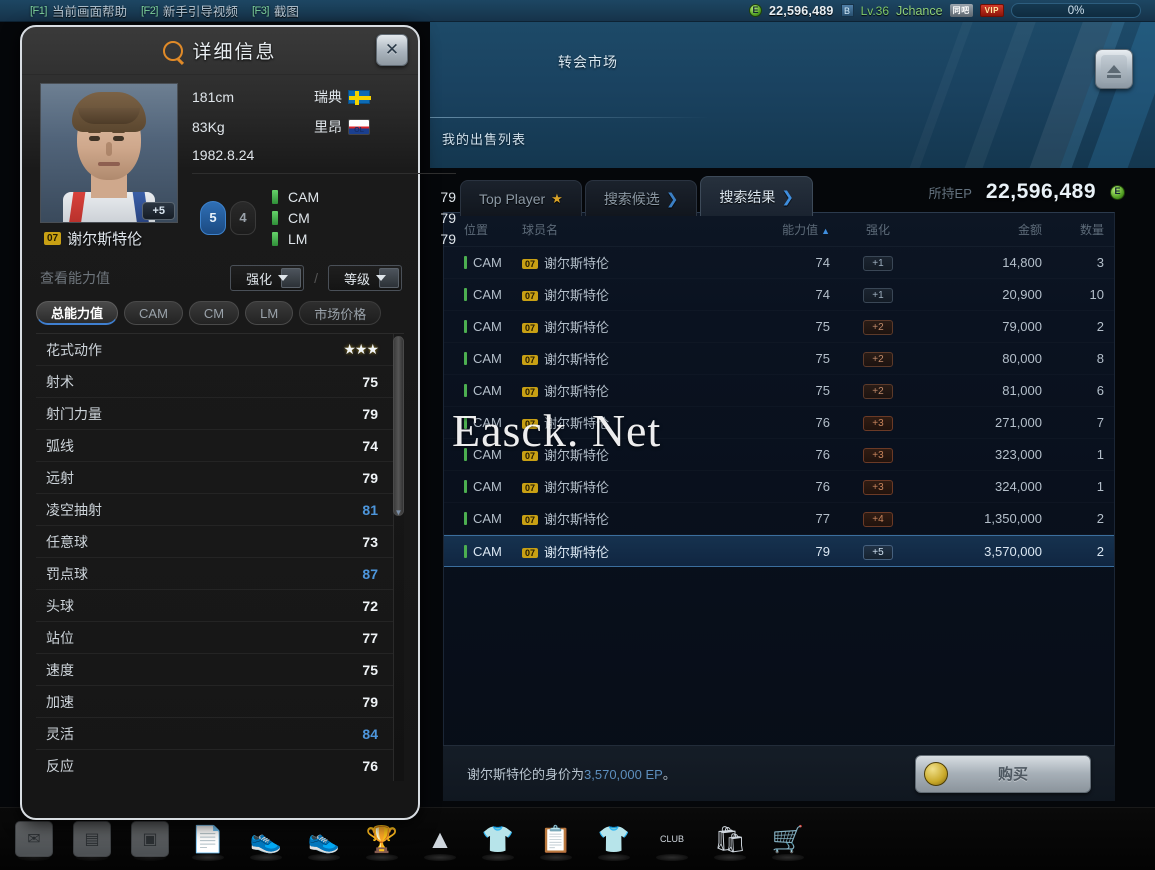  Describe the element at coordinates (779, 423) in the screenshot. I see `table-row: CAM 07 谢尔斯特伦 76 +3 271,000 7` at that location.